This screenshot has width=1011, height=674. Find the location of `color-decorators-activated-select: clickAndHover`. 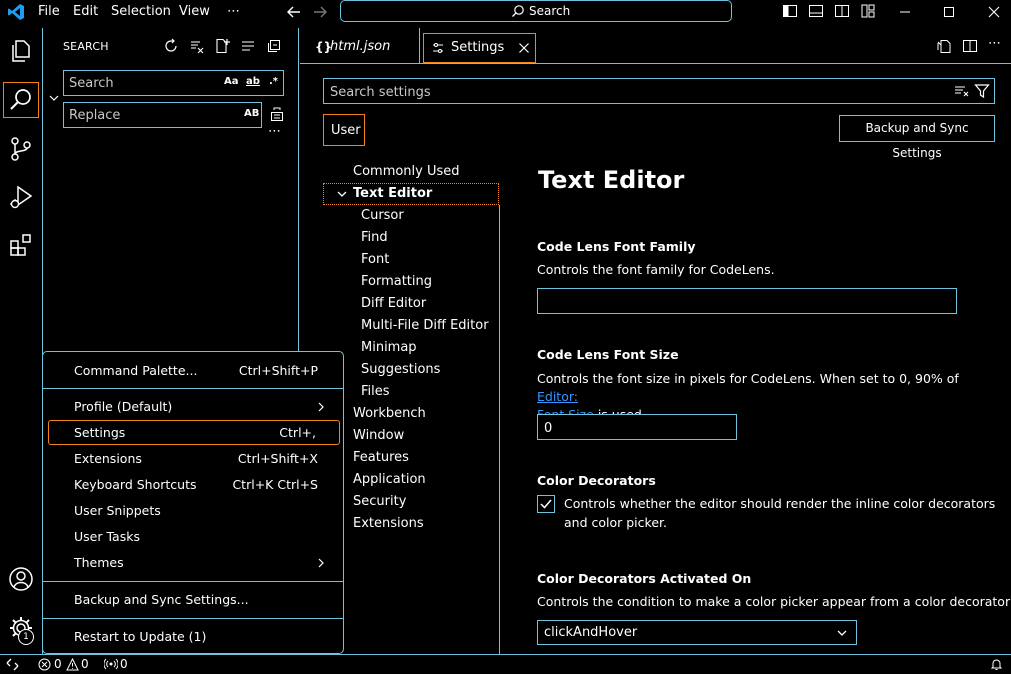

color-decorators-activated-select: clickAndHover is located at coordinates (697, 632).